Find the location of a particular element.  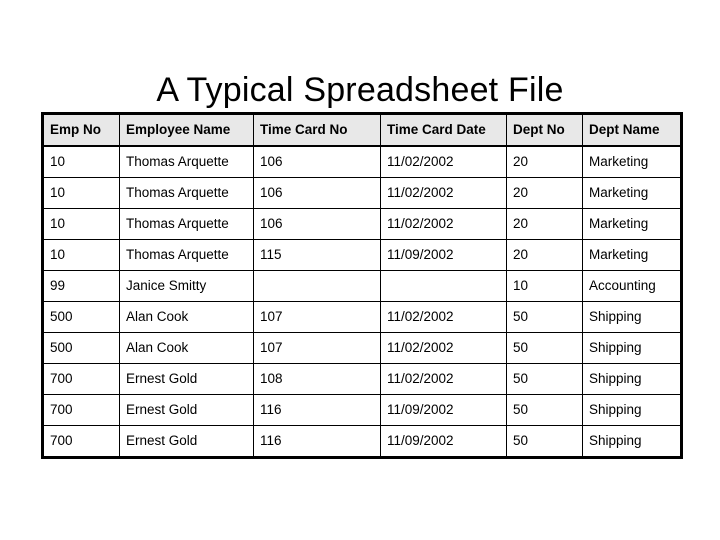

cell-card_no is located at coordinates (317, 286).